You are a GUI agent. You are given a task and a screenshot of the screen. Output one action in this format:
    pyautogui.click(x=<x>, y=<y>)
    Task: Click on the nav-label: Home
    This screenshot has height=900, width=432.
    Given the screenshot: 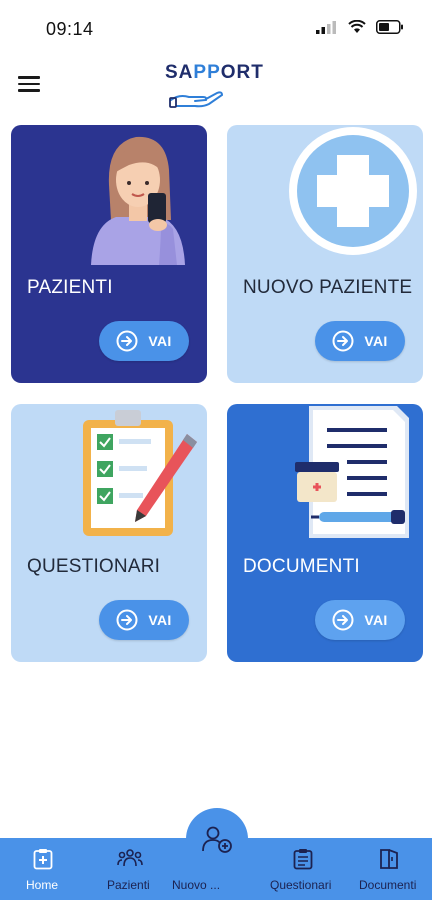 What is the action you would take?
    pyautogui.click(x=42, y=885)
    